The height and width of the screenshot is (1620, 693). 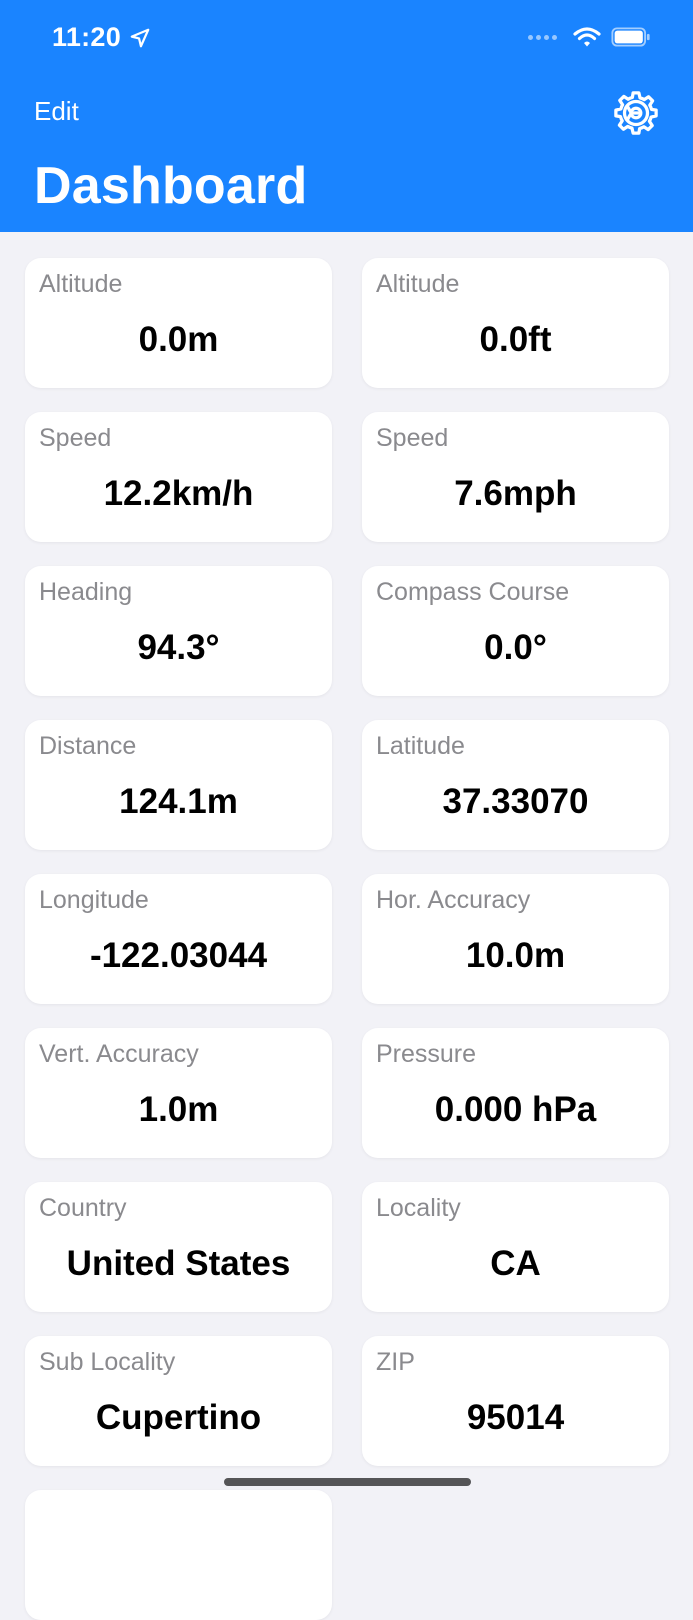 I want to click on metric-card-altitude-m: Altitude 0.0m, so click(x=178, y=323).